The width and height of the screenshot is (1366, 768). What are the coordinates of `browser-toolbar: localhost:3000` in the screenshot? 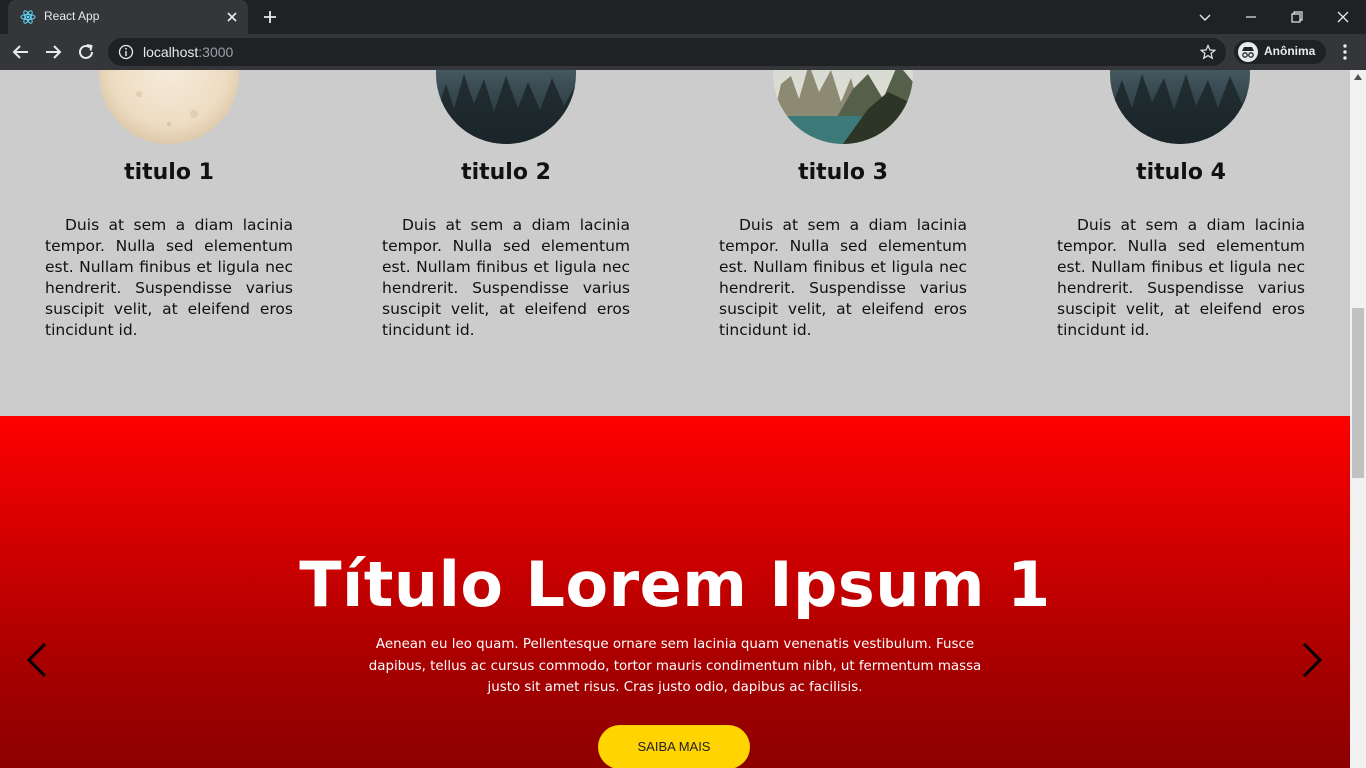 It's located at (683, 52).